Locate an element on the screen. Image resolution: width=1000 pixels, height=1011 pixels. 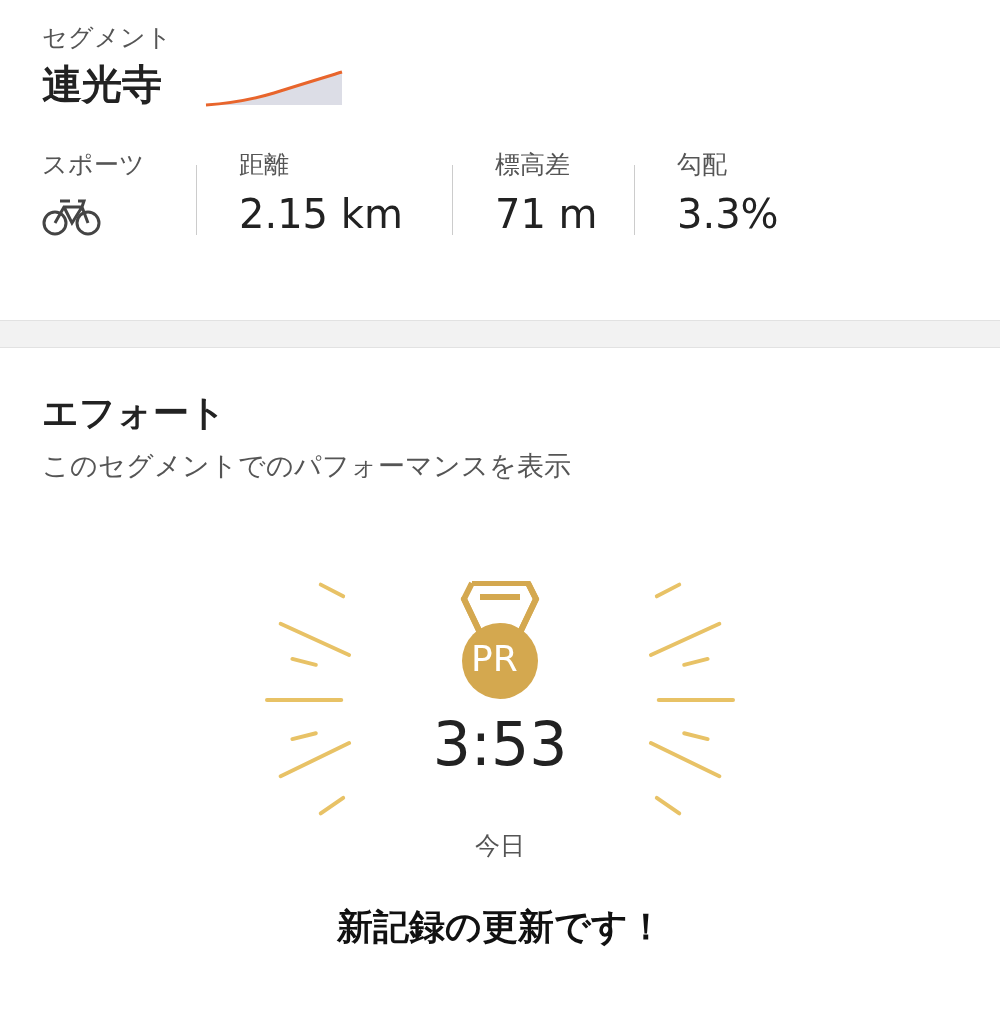
section-title: エフォート is located at coordinates (134, 413).